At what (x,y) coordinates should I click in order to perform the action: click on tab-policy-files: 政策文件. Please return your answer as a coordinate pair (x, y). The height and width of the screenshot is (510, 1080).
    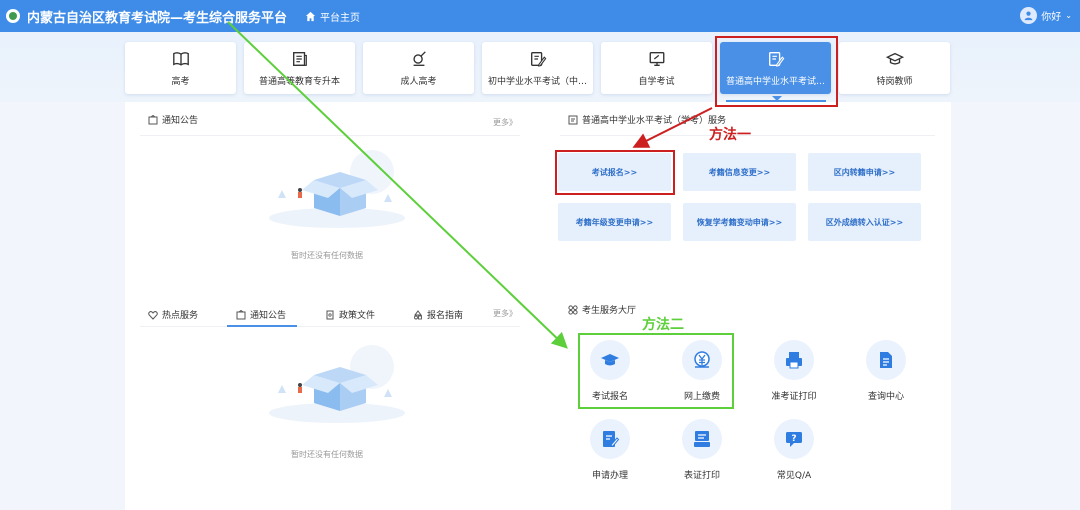
    Looking at the image, I should click on (350, 314).